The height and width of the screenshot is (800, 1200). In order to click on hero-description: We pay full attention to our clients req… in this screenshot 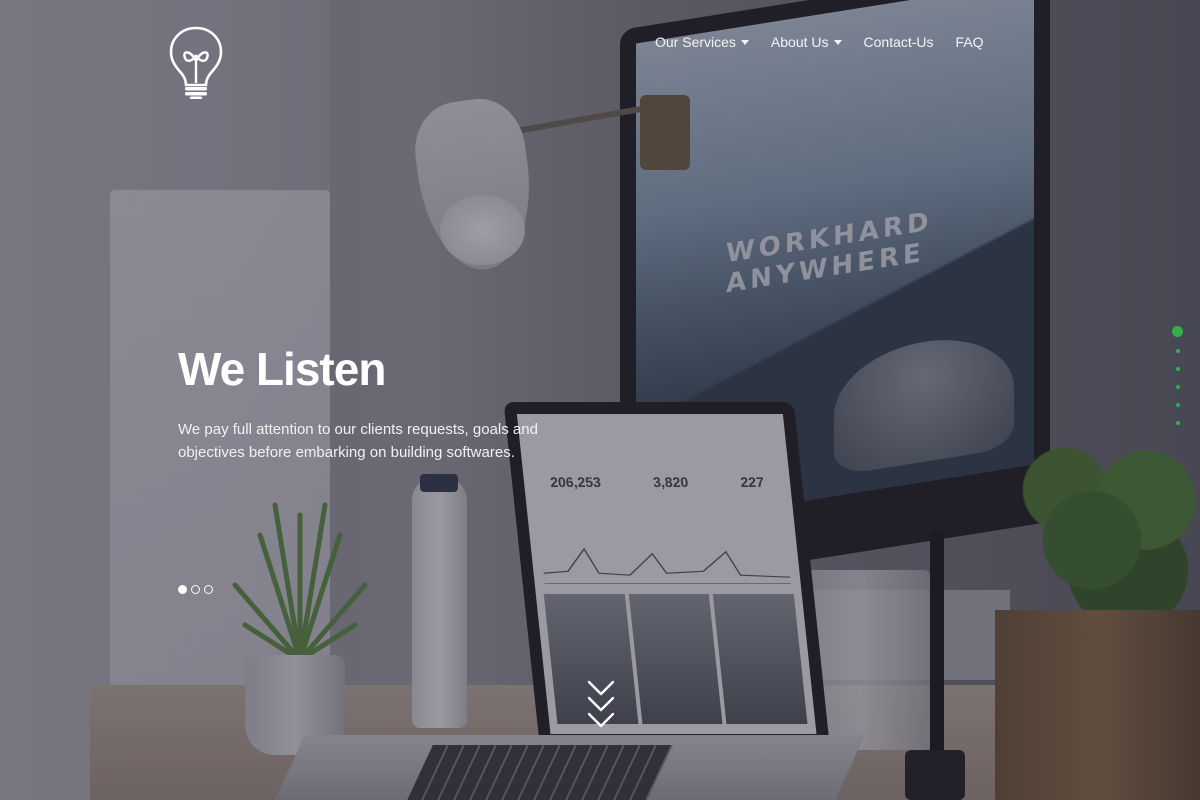, I will do `click(358, 441)`.